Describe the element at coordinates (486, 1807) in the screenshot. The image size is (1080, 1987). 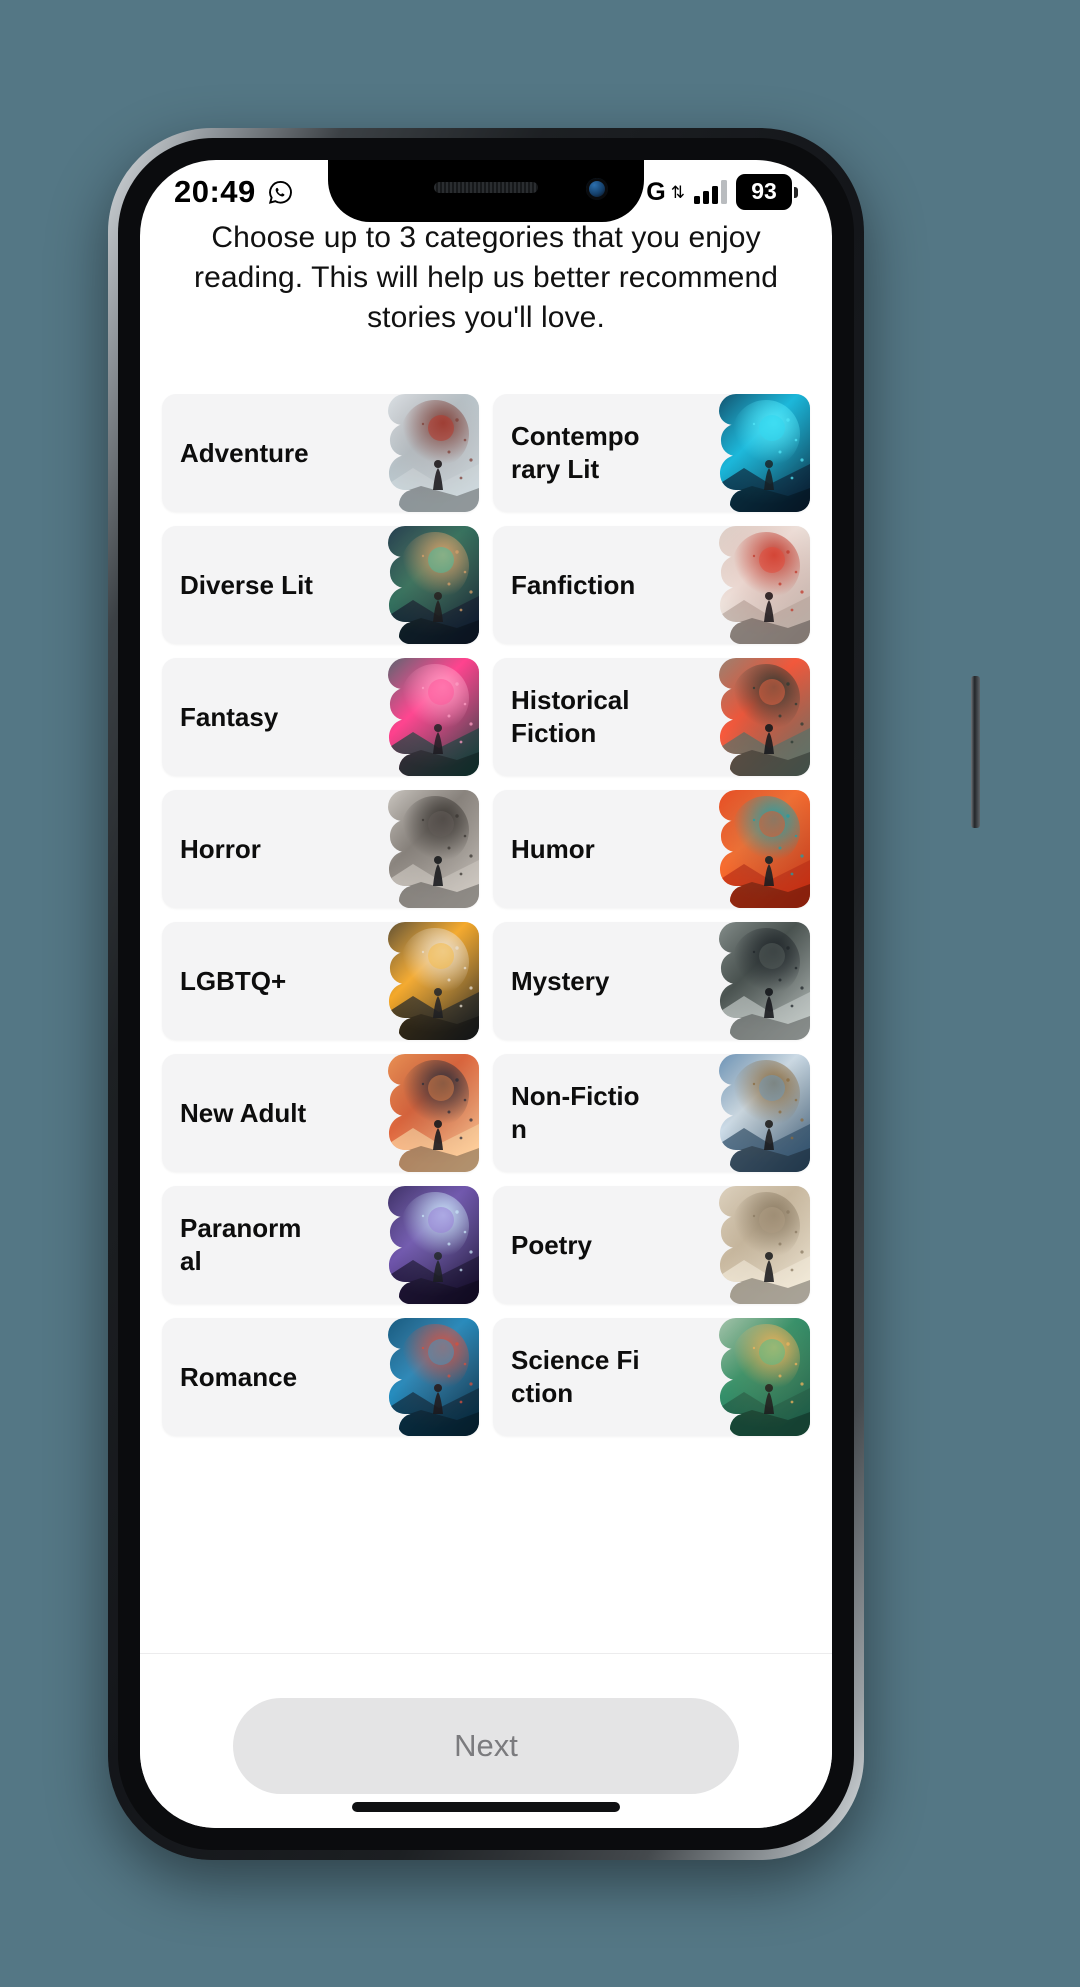
I see `home-indicator` at that location.